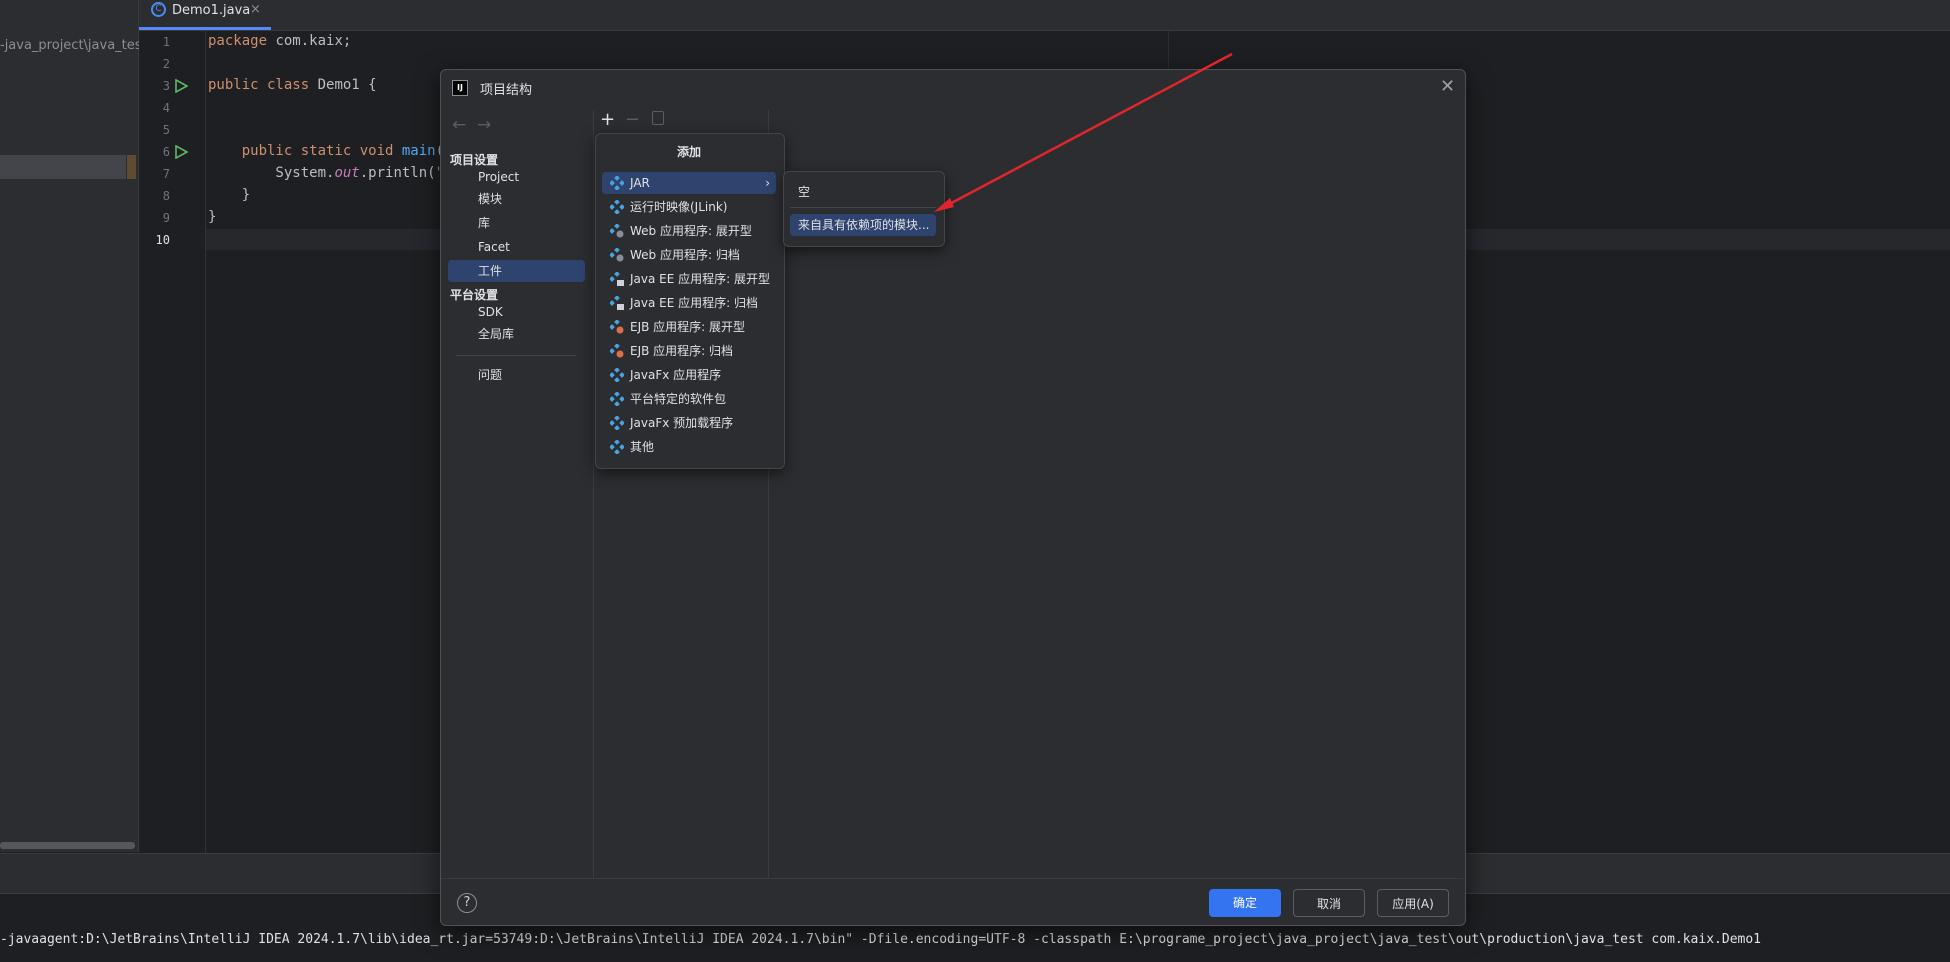 Image resolution: width=1950 pixels, height=962 pixels. What do you see at coordinates (211, 10) in the screenshot?
I see `tab-label: Demo1.java` at bounding box center [211, 10].